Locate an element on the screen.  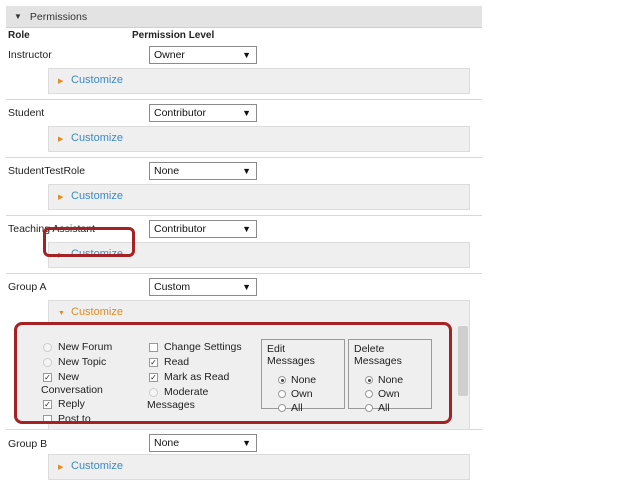
select-value: Custom is located at coordinates (172, 287).